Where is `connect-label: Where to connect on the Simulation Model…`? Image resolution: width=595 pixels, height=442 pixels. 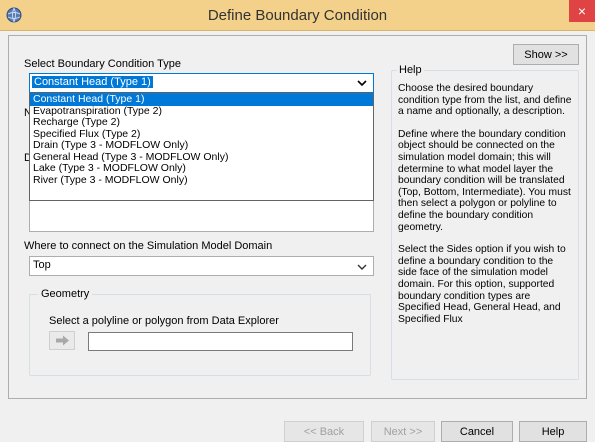 connect-label: Where to connect on the Simulation Model… is located at coordinates (148, 246).